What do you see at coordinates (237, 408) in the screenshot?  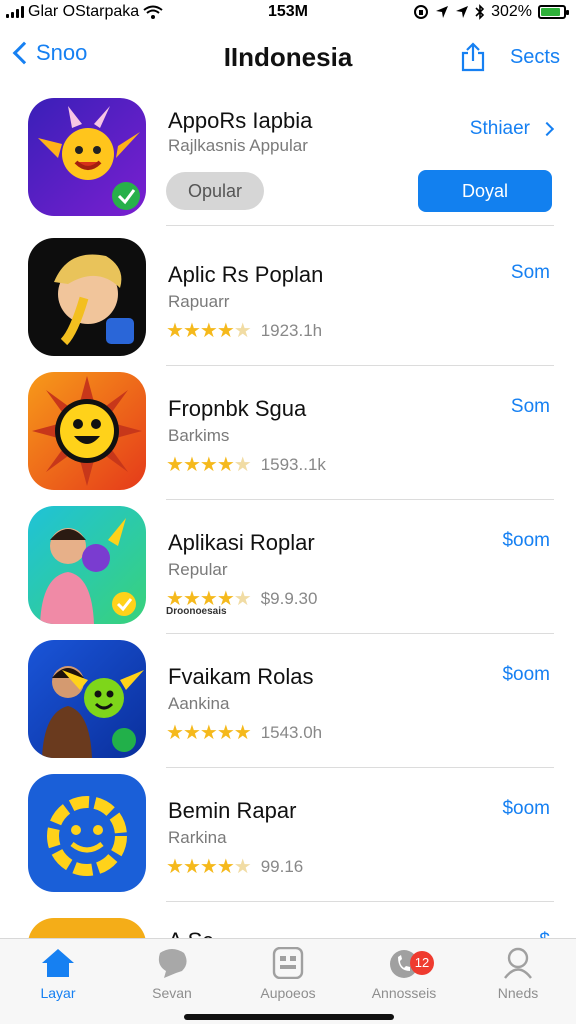 I see `app-name: Fropnbk Sgua` at bounding box center [237, 408].